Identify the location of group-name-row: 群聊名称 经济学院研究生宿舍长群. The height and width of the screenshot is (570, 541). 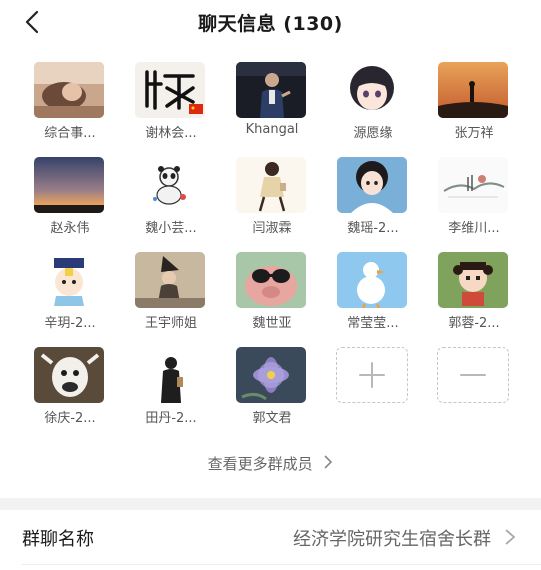
(270, 537).